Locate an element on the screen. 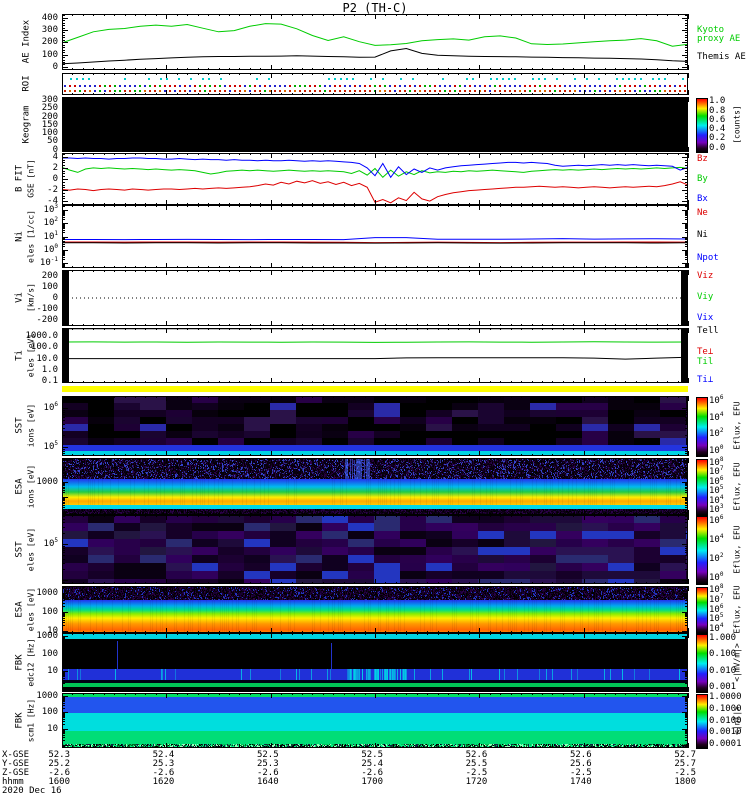 This screenshot has width=750, height=800. ytick-label-fbk_scm1: 10 is located at coordinates (52, 728).